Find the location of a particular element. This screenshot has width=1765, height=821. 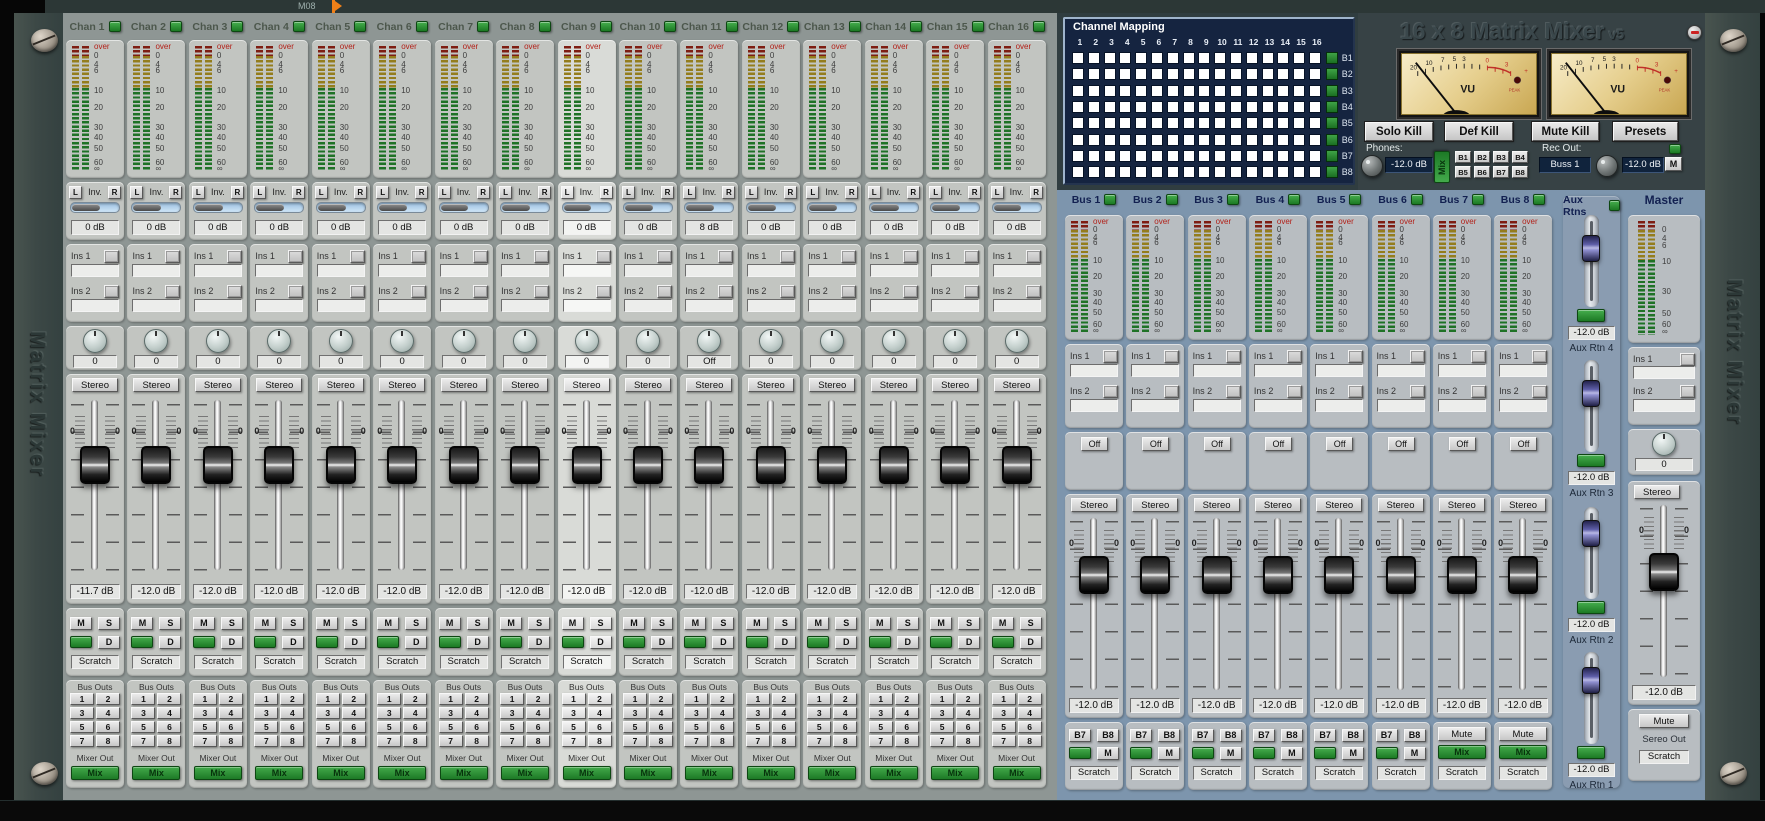

bus-out-button: 7 is located at coordinates (1003, 741).